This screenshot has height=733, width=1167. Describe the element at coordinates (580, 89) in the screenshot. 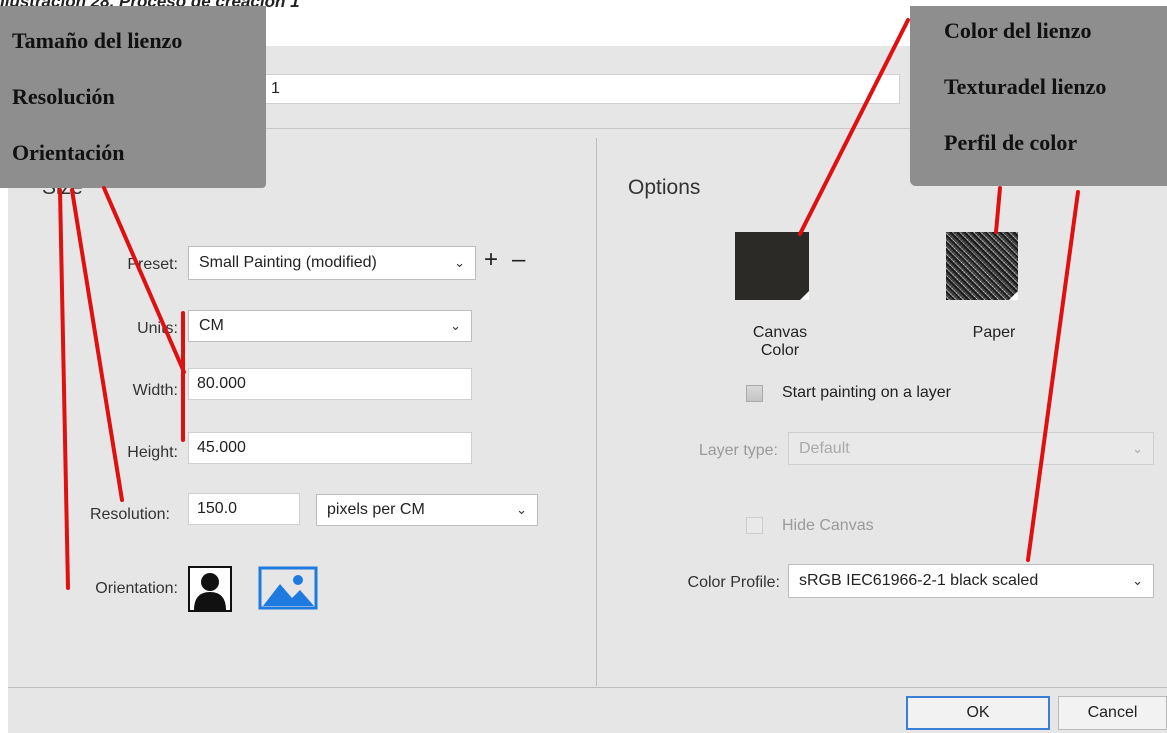

I see `canvas-name-input: 1` at that location.